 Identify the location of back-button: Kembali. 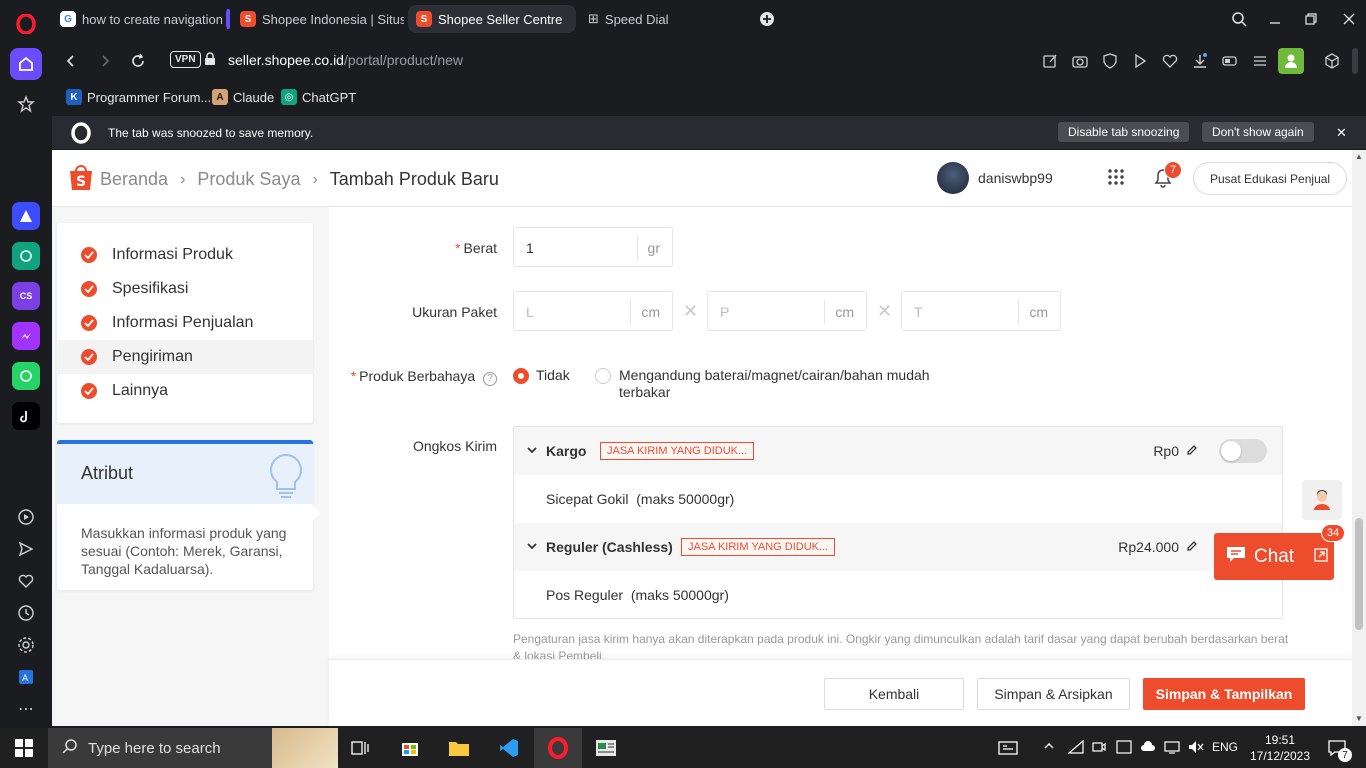
(894, 694).